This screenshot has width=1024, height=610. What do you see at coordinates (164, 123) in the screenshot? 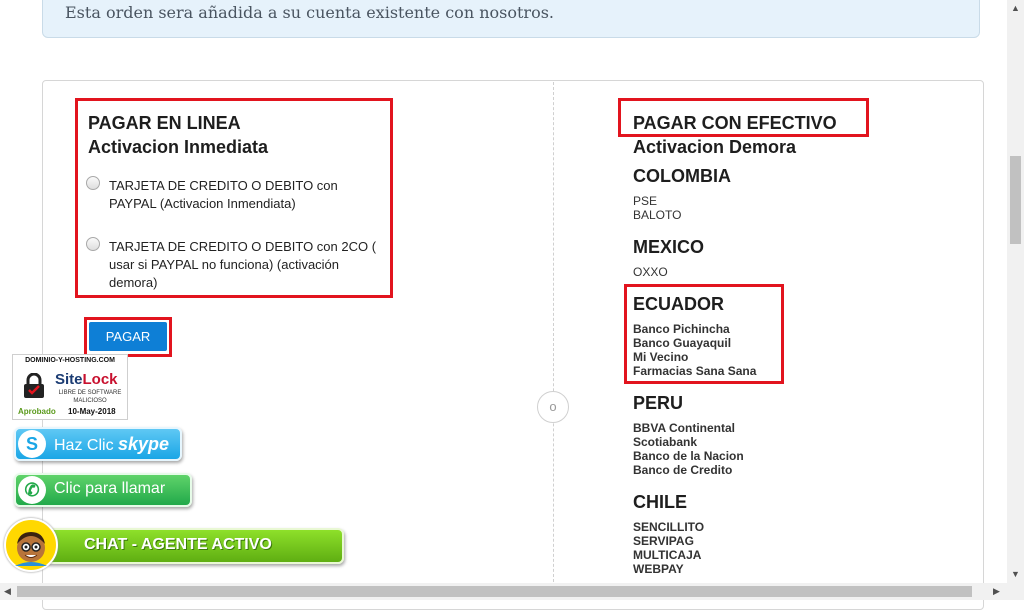
I see `online-title: PAGAR EN LINEA` at bounding box center [164, 123].